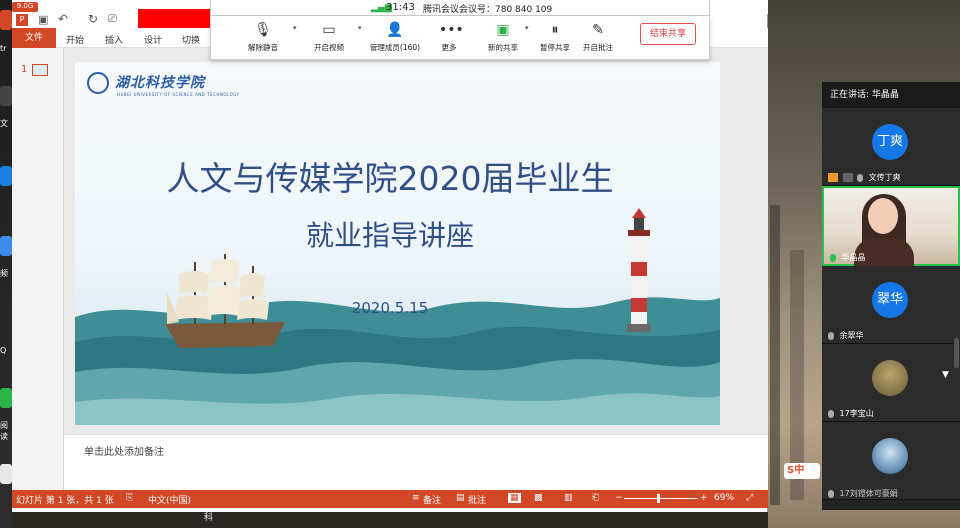 This screenshot has width=960, height=528. Describe the element at coordinates (884, 177) in the screenshot. I see `participant-name-text: 文传丁爽` at that location.